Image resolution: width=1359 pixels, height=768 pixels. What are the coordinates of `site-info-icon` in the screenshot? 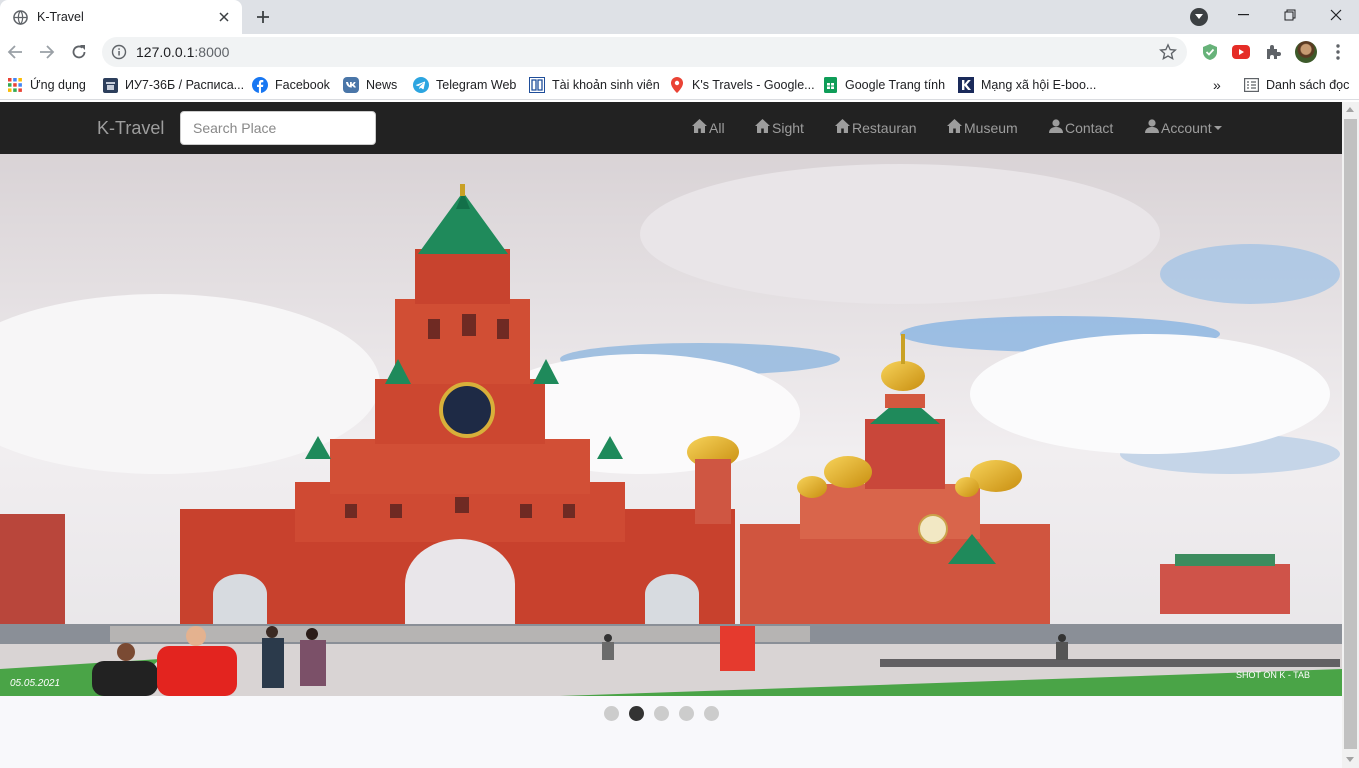 It's located at (119, 52).